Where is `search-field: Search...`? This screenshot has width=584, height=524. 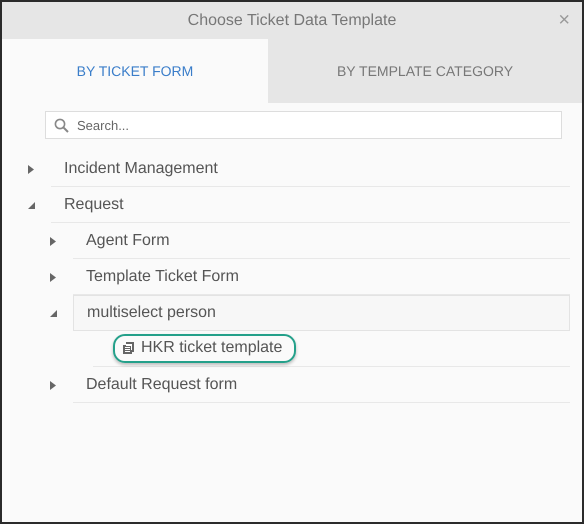 search-field: Search... is located at coordinates (303, 125).